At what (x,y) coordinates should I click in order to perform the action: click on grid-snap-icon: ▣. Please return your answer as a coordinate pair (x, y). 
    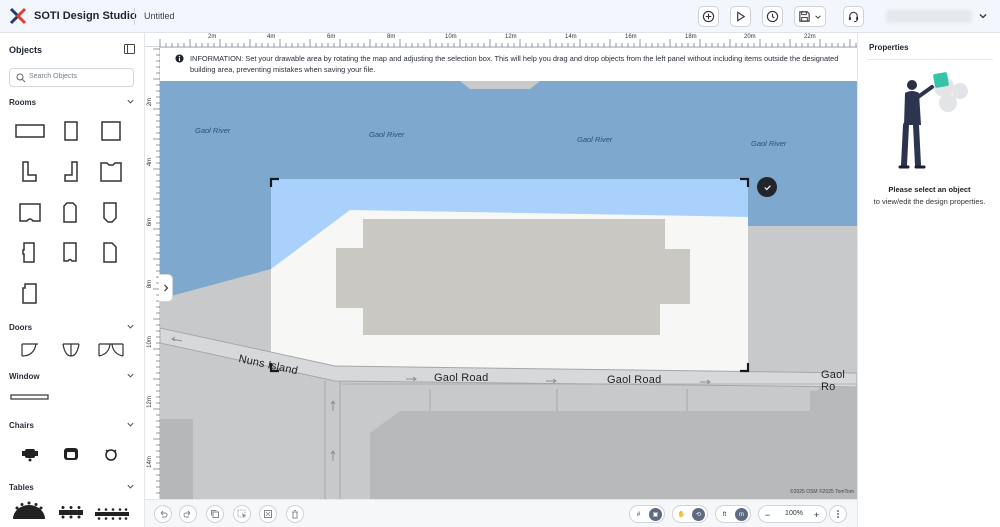
    Looking at the image, I should click on (655, 514).